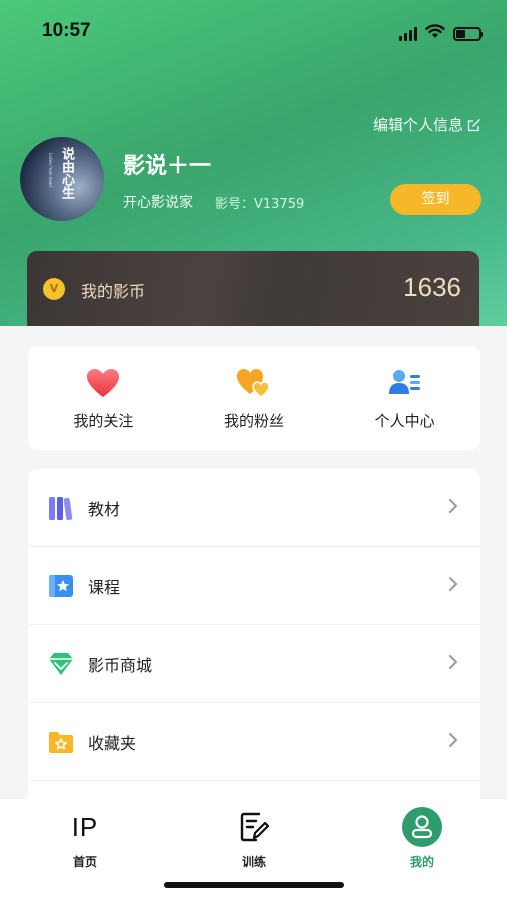 The height and width of the screenshot is (900, 507). What do you see at coordinates (103, 421) in the screenshot?
I see `quick-item-label: 我的关注` at bounding box center [103, 421].